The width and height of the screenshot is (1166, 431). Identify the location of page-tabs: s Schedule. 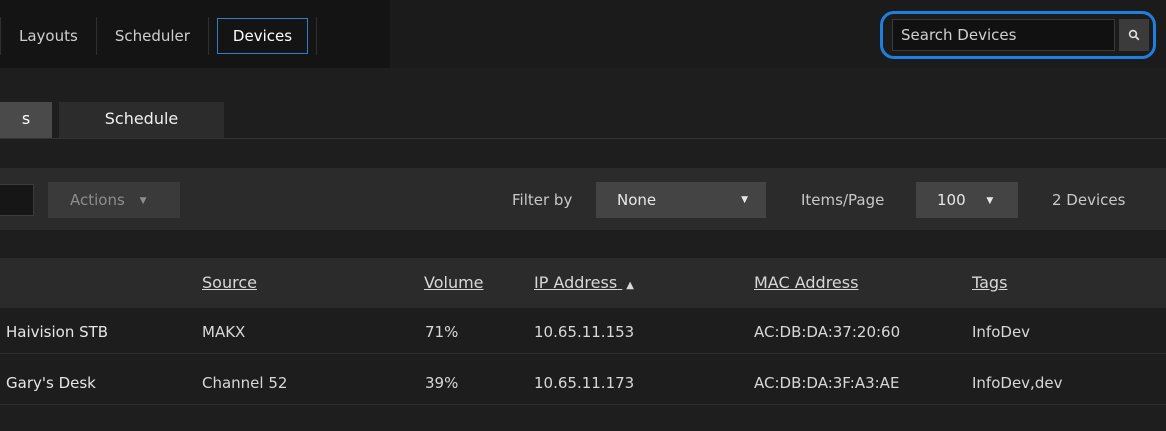
(583, 120).